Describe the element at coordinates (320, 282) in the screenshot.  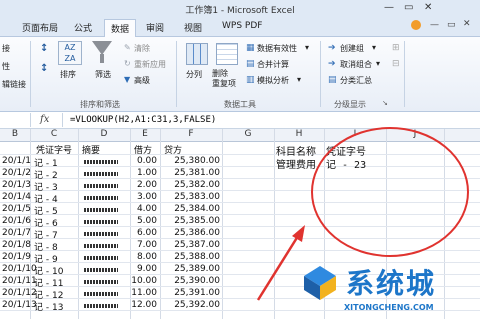
I see `watermark-logo-icon` at that location.